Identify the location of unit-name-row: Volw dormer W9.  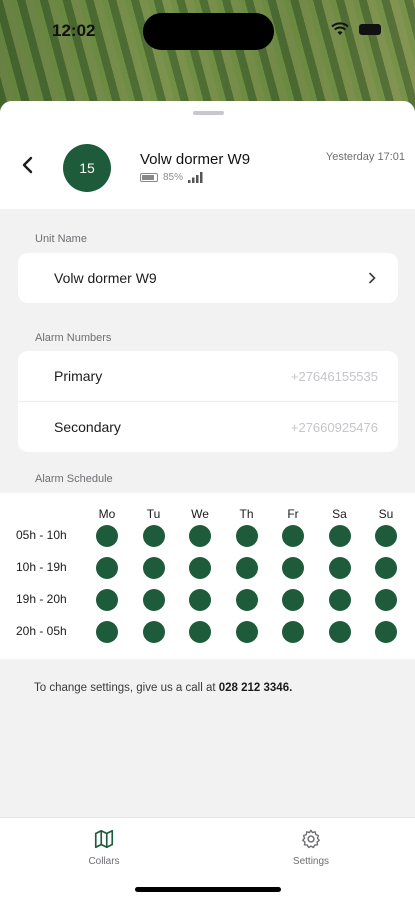
(208, 278).